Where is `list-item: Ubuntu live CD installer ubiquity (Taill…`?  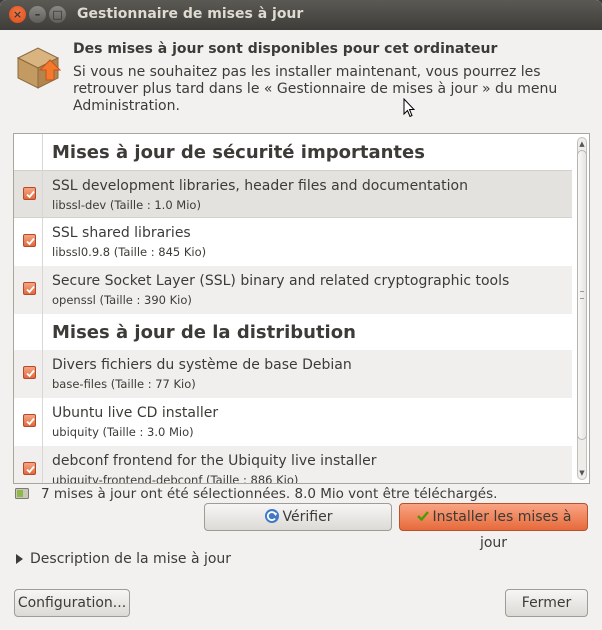 list-item: Ubuntu live CD installer ubiquity (Taill… is located at coordinates (293, 422).